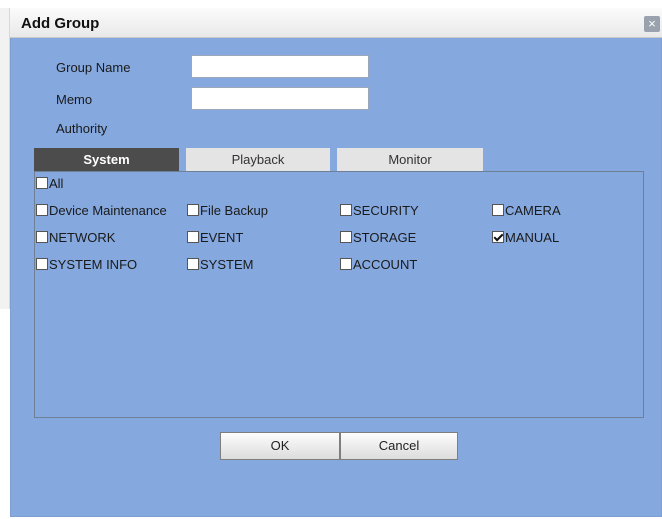  What do you see at coordinates (385, 264) in the screenshot?
I see `checkbox-label: ACCOUNT` at bounding box center [385, 264].